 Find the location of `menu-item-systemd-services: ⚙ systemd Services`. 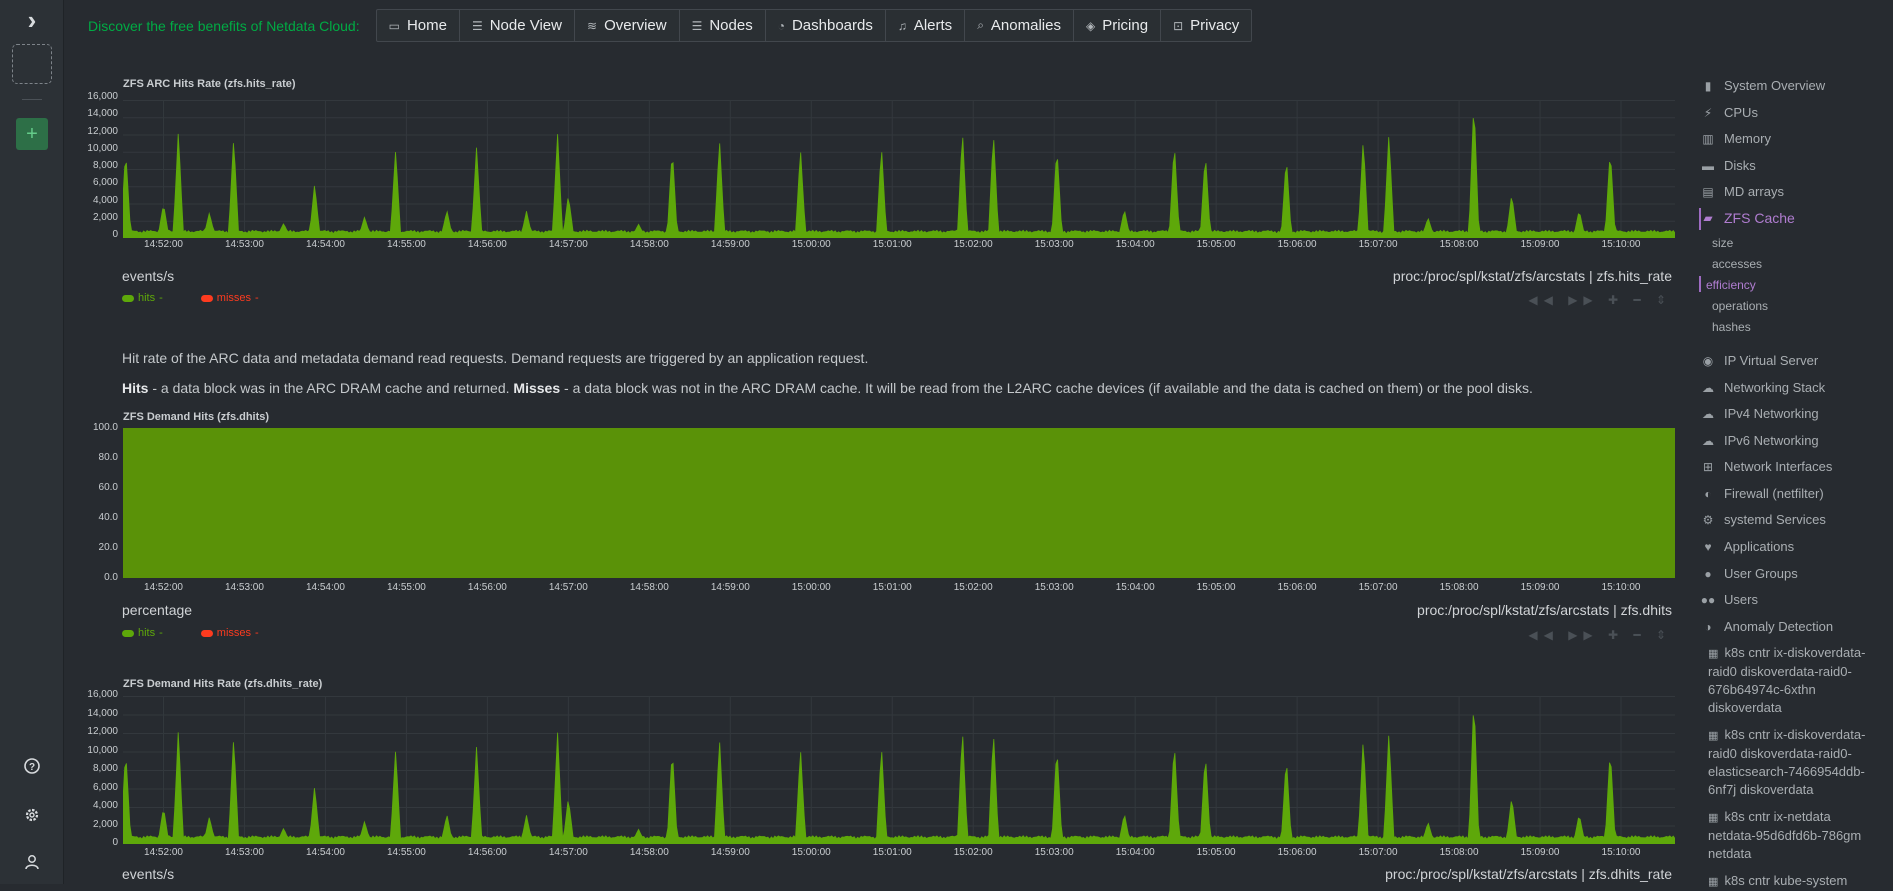

menu-item-systemd-services: ⚙ systemd Services is located at coordinates (1763, 519).